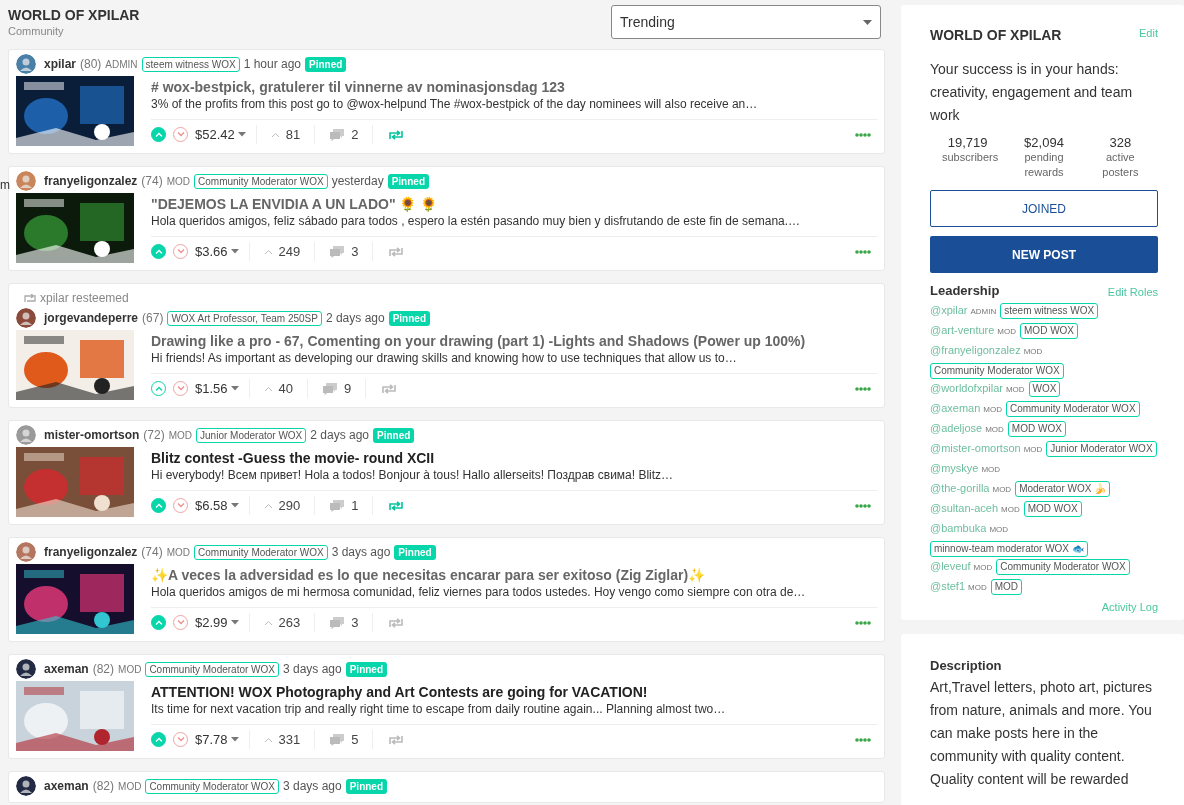  What do you see at coordinates (5, 185) in the screenshot?
I see `text-fragment: m` at bounding box center [5, 185].